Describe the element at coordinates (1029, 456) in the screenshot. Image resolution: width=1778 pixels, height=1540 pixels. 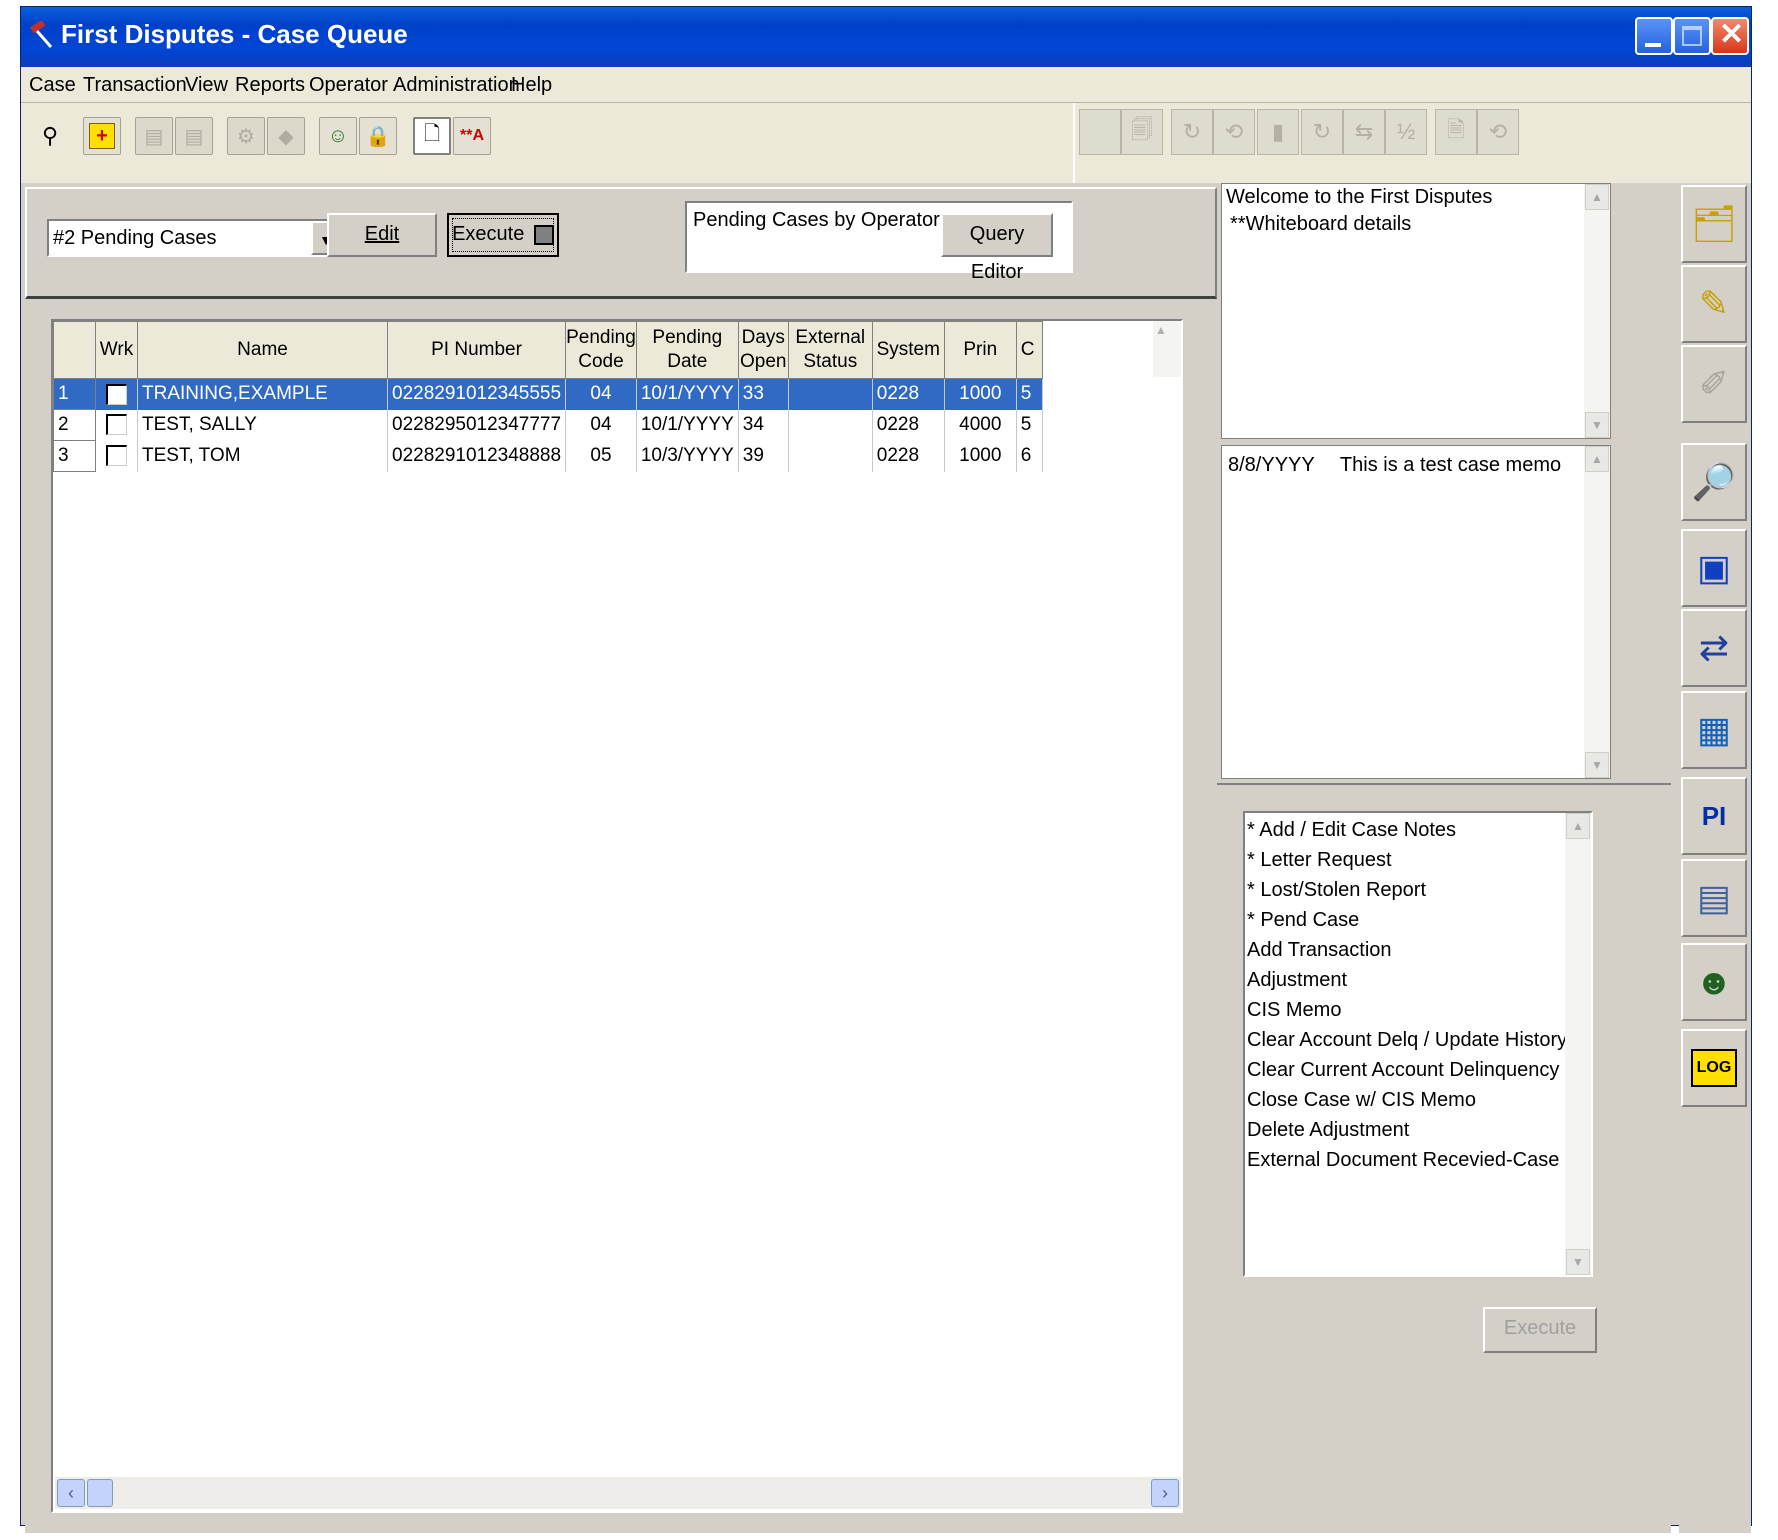
I see `cell-c: 6` at that location.